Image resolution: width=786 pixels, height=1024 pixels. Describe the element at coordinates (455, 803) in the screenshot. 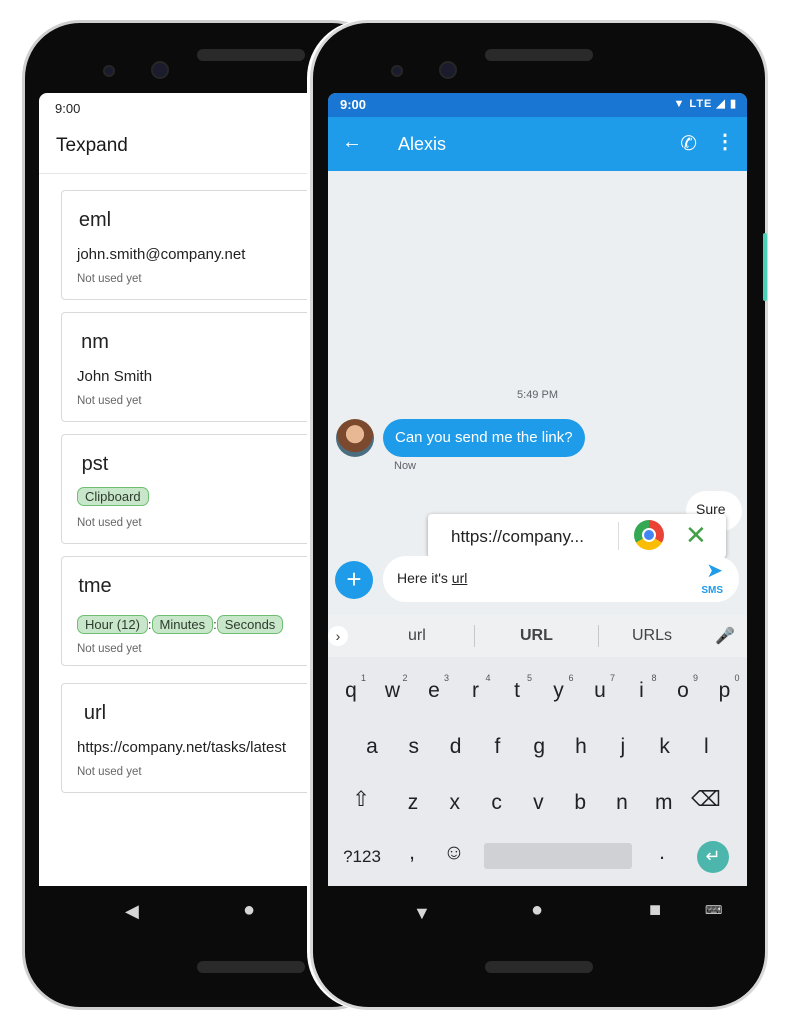

I see `key-x: x` at that location.